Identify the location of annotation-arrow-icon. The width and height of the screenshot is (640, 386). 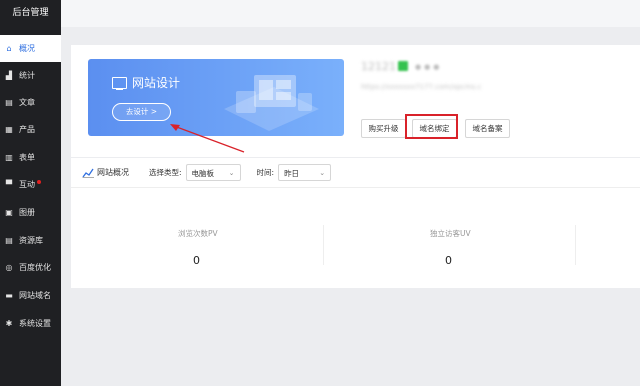
(207, 138).